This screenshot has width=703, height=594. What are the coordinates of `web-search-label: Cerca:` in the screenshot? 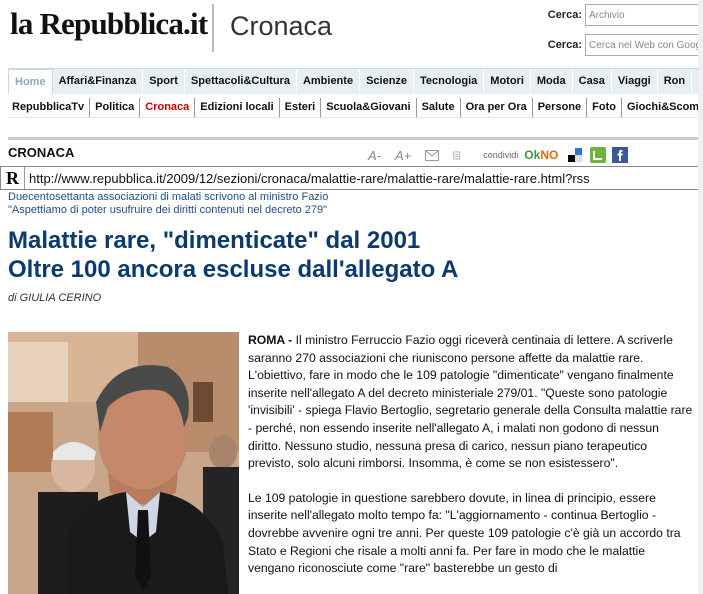 It's located at (564, 45).